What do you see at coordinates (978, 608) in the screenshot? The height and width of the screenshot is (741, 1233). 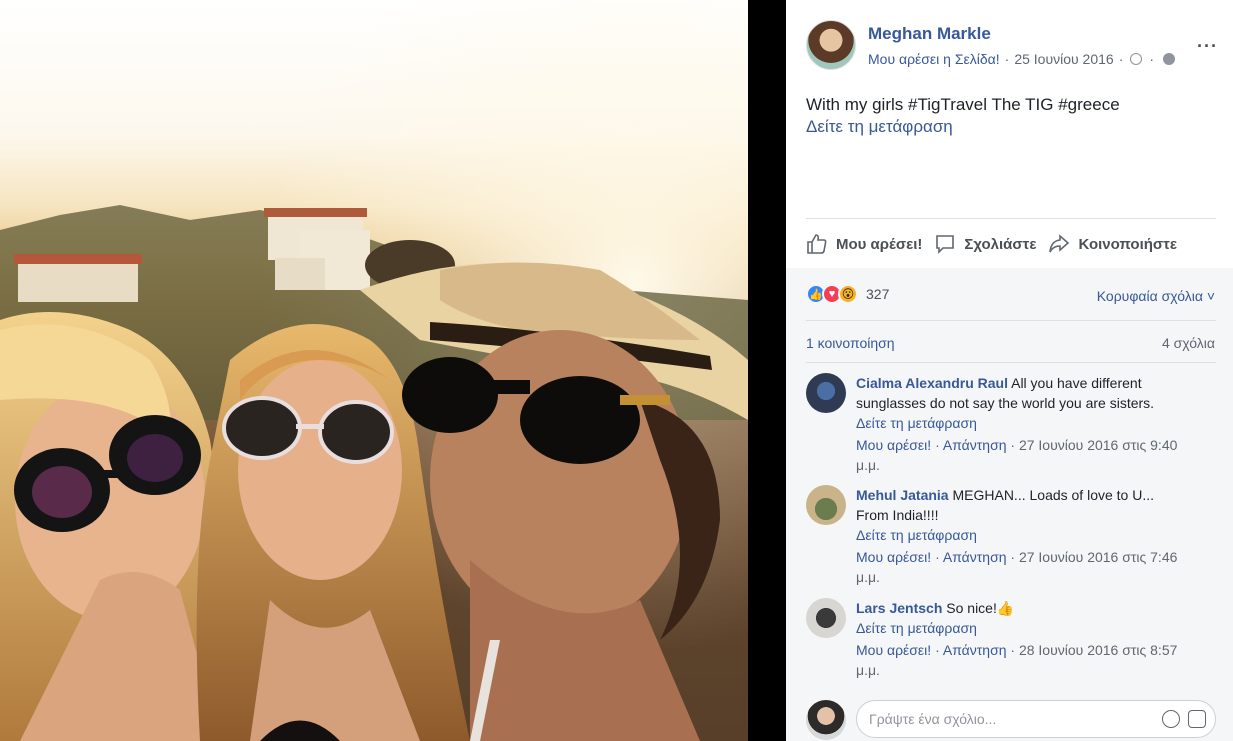 I see `comment-text: So nice!👍` at bounding box center [978, 608].